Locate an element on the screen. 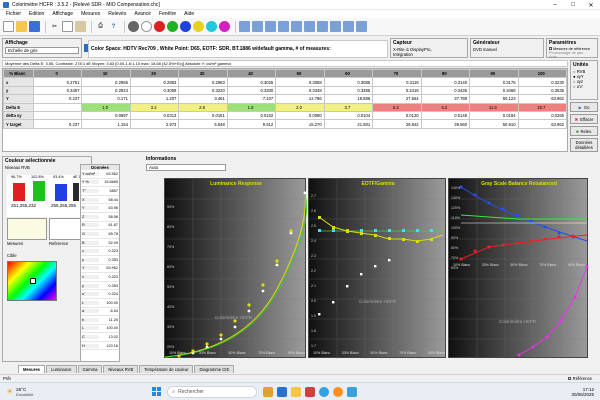 The image size is (600, 400). row-label: y is located at coordinates (18, 90).